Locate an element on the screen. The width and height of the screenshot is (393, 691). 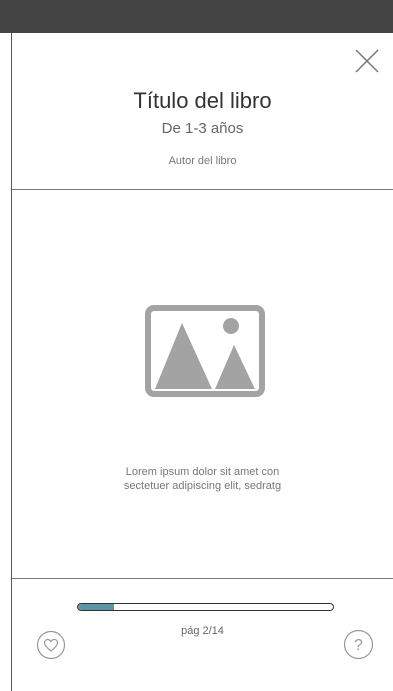
book-author: Autor del libro is located at coordinates (202, 161).